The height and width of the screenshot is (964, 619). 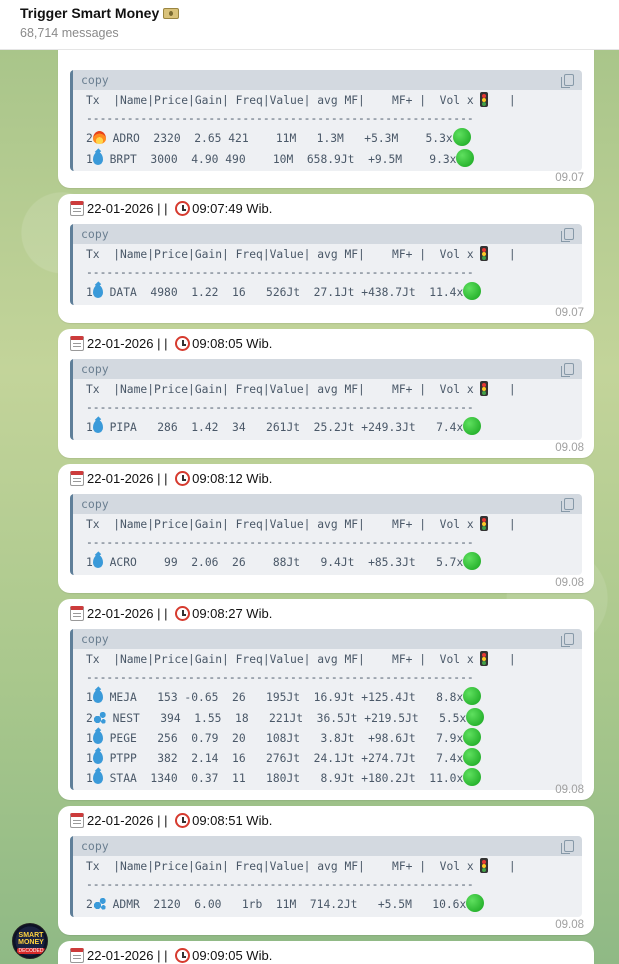 I want to click on message-bubble: 22-01-2026 | | 09:09:05 Wib., so click(x=326, y=952).